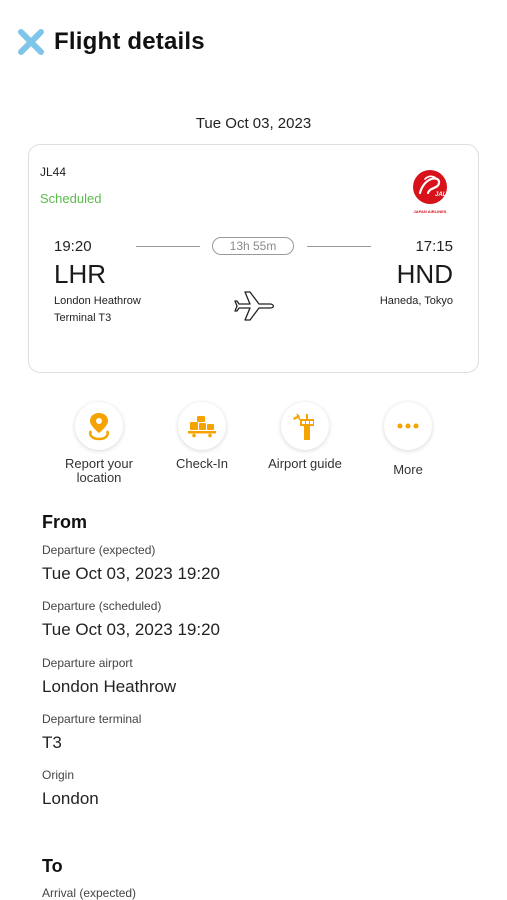 The height and width of the screenshot is (900, 507). Describe the element at coordinates (202, 463) in the screenshot. I see `check-in-label: Check-In` at that location.